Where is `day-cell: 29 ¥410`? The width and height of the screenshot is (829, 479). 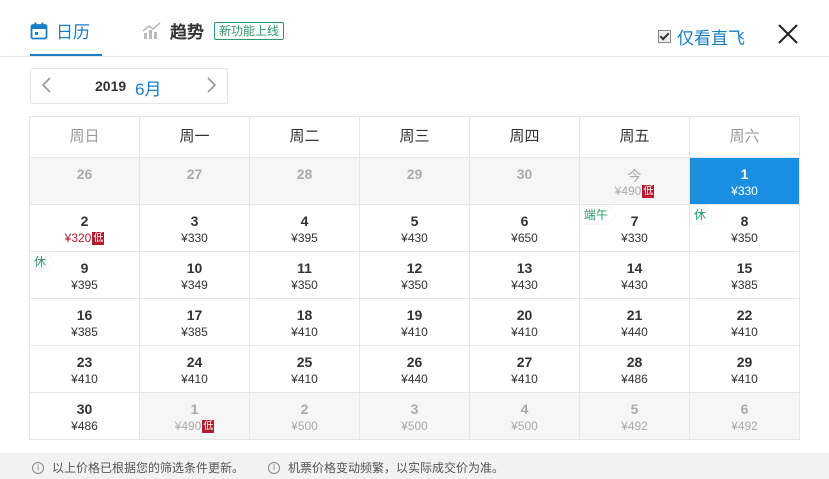 day-cell: 29 ¥410 is located at coordinates (745, 369).